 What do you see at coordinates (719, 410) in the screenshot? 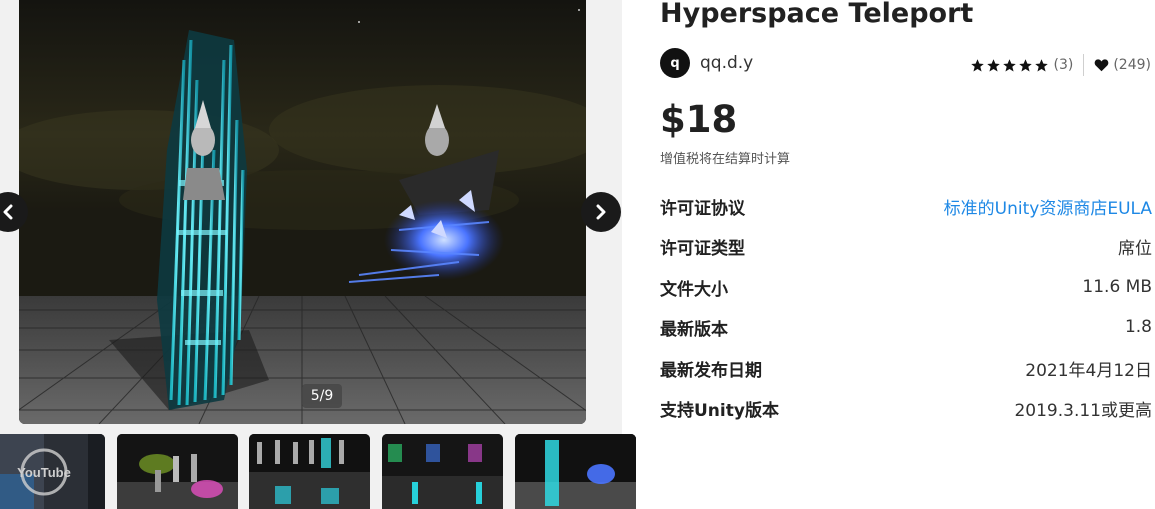
I see `spec-label: 支持Unity版本` at bounding box center [719, 410].